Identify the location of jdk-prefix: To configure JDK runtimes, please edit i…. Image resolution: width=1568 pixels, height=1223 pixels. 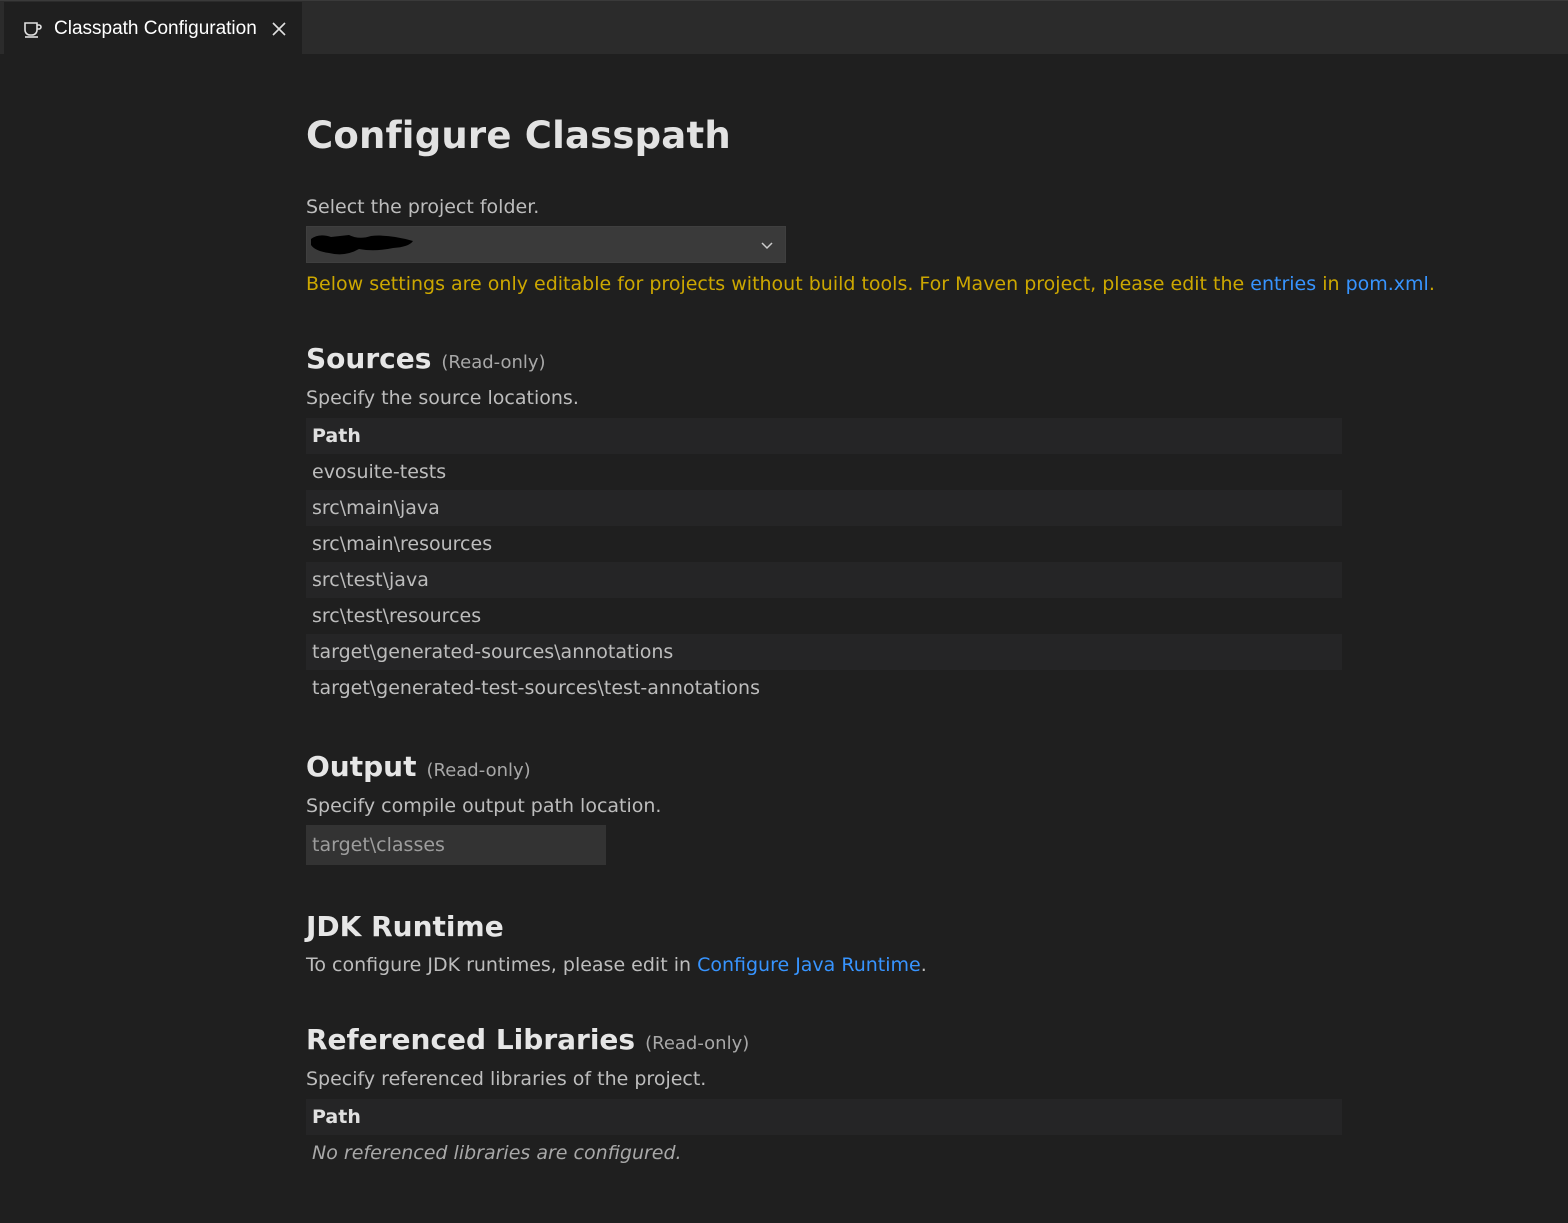
(502, 965).